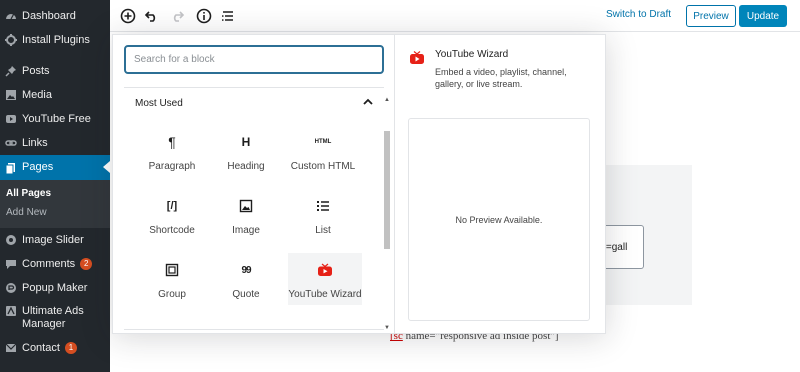  I want to click on block-paragraph: ¶ Paragraph, so click(172, 151).